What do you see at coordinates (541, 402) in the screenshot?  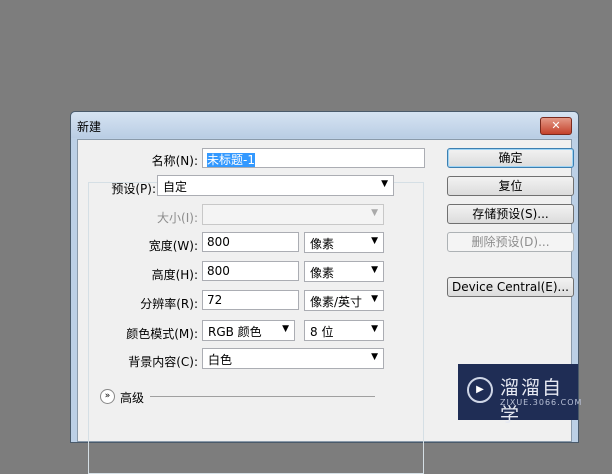 I see `watermark-url: ZIXUE.3066.COM` at bounding box center [541, 402].